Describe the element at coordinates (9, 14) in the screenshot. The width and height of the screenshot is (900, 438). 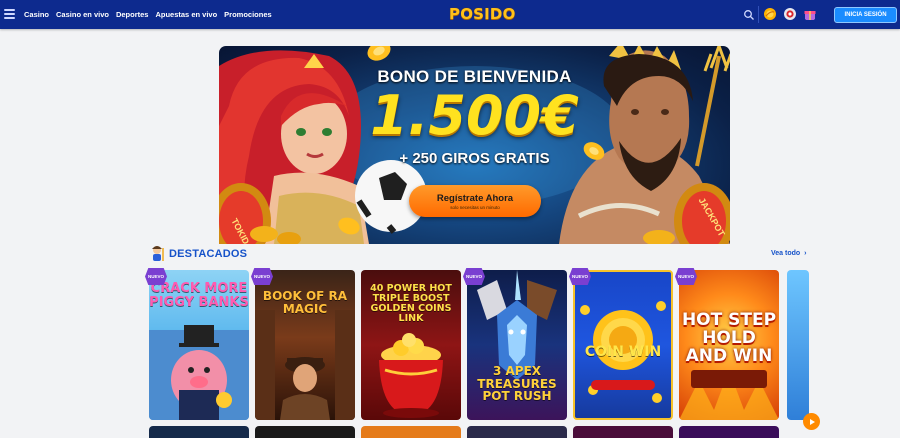
I see `menu-icon` at that location.